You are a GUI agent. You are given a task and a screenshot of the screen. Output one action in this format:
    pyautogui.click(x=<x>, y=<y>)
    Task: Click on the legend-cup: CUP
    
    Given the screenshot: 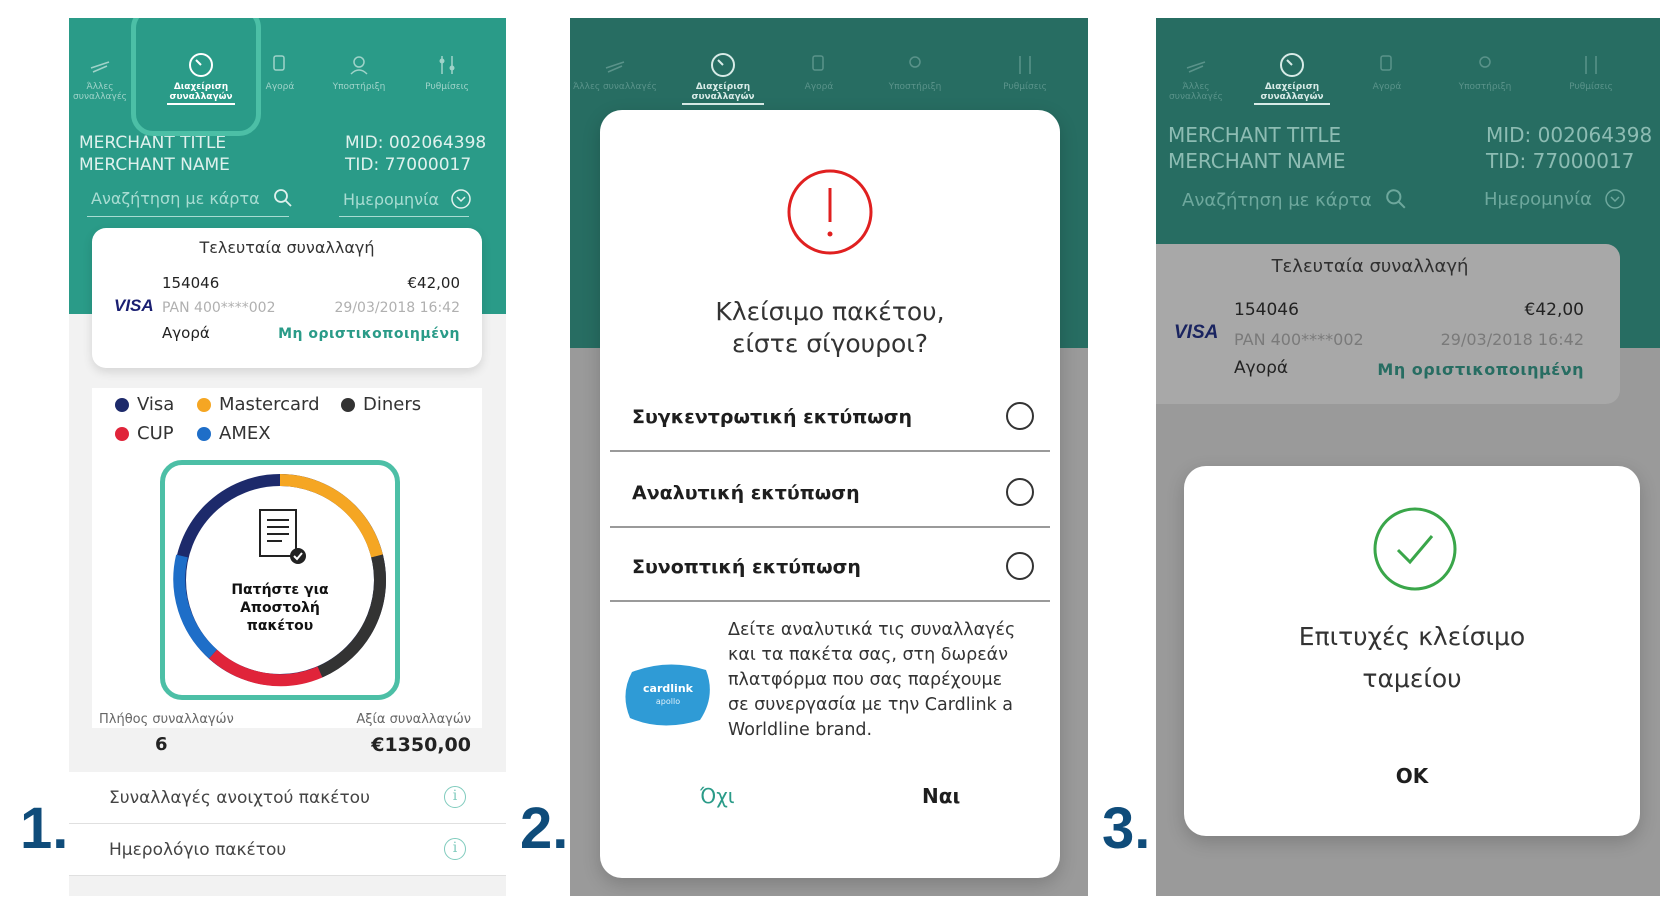 What is the action you would take?
    pyautogui.click(x=144, y=433)
    